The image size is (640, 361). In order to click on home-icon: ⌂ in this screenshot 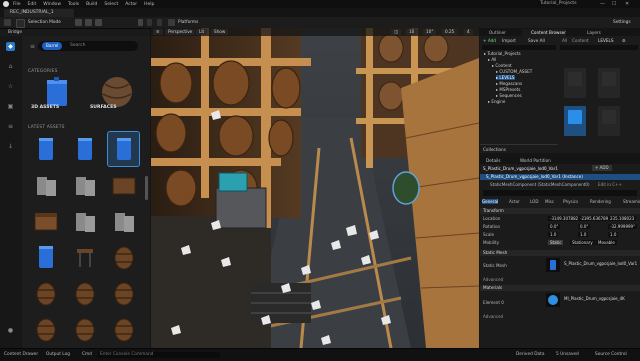, I will do `click(10, 66)`.